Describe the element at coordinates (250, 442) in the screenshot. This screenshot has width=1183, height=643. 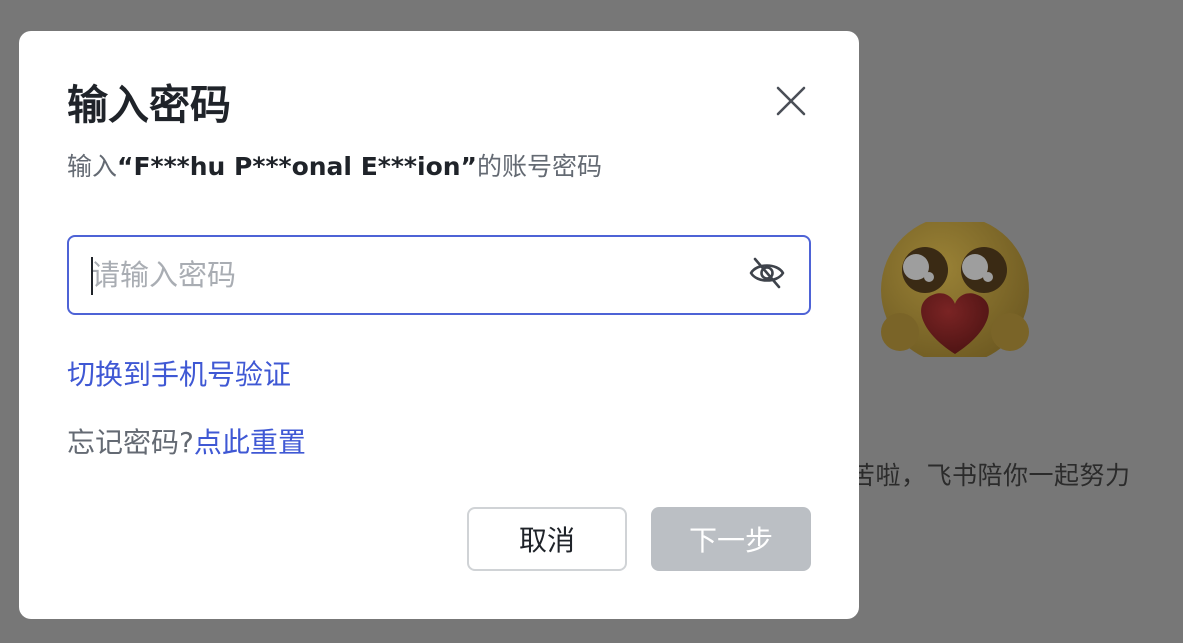
I see `reset-password-link: 点此重置` at that location.